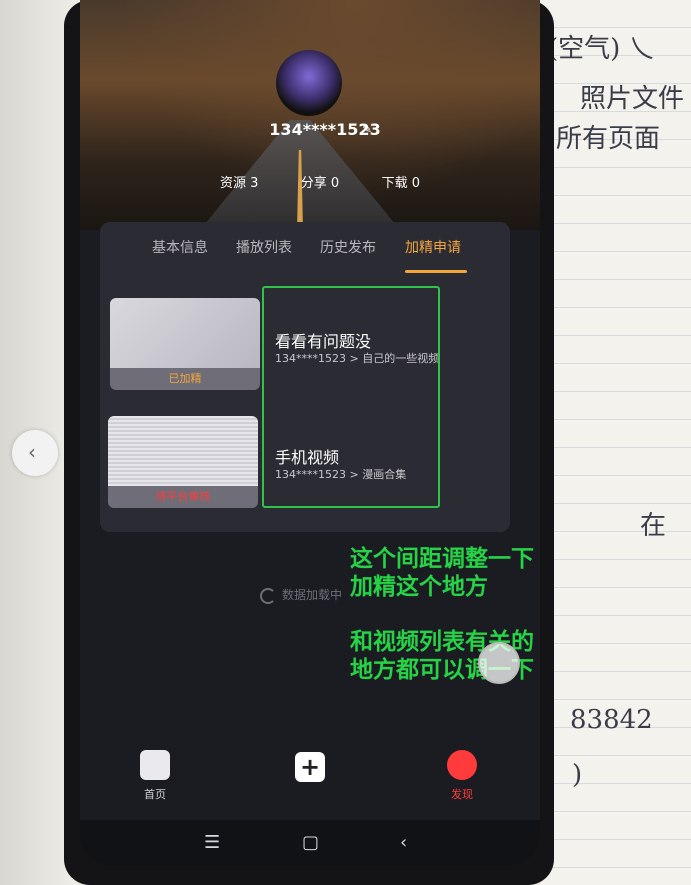 The image size is (691, 885). What do you see at coordinates (601, 49) in the screenshot?
I see `handwriting-line-1: (空气) 乀` at bounding box center [601, 49].